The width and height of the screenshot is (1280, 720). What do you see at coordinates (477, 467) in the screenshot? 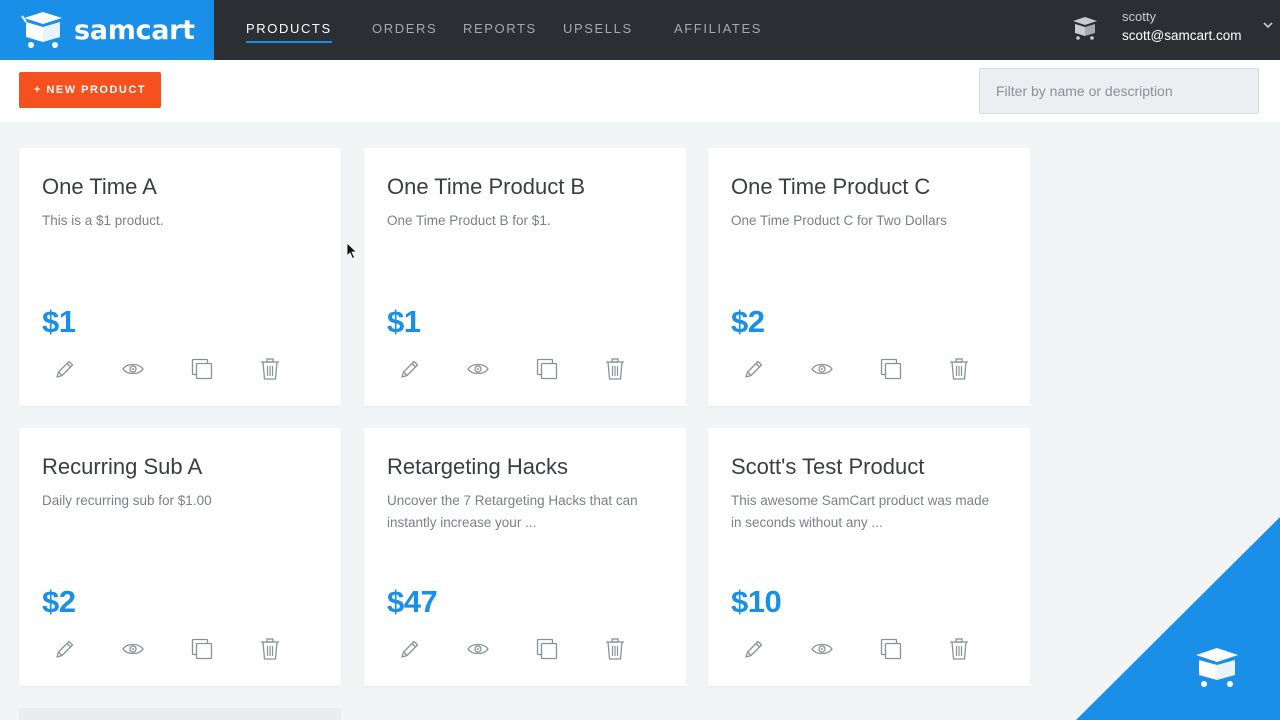
I see `product-title: Retargeting Hacks` at bounding box center [477, 467].